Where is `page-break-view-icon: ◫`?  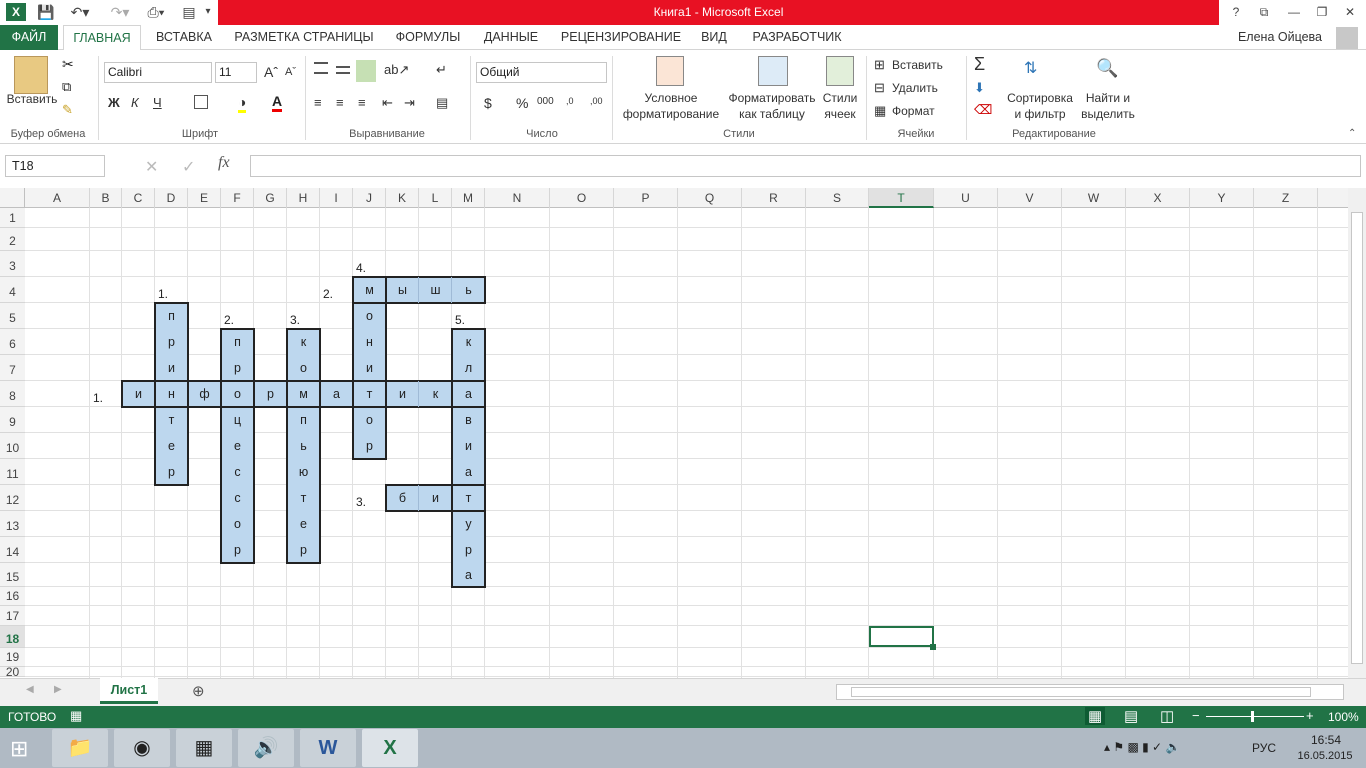 page-break-view-icon: ◫ is located at coordinates (1167, 716).